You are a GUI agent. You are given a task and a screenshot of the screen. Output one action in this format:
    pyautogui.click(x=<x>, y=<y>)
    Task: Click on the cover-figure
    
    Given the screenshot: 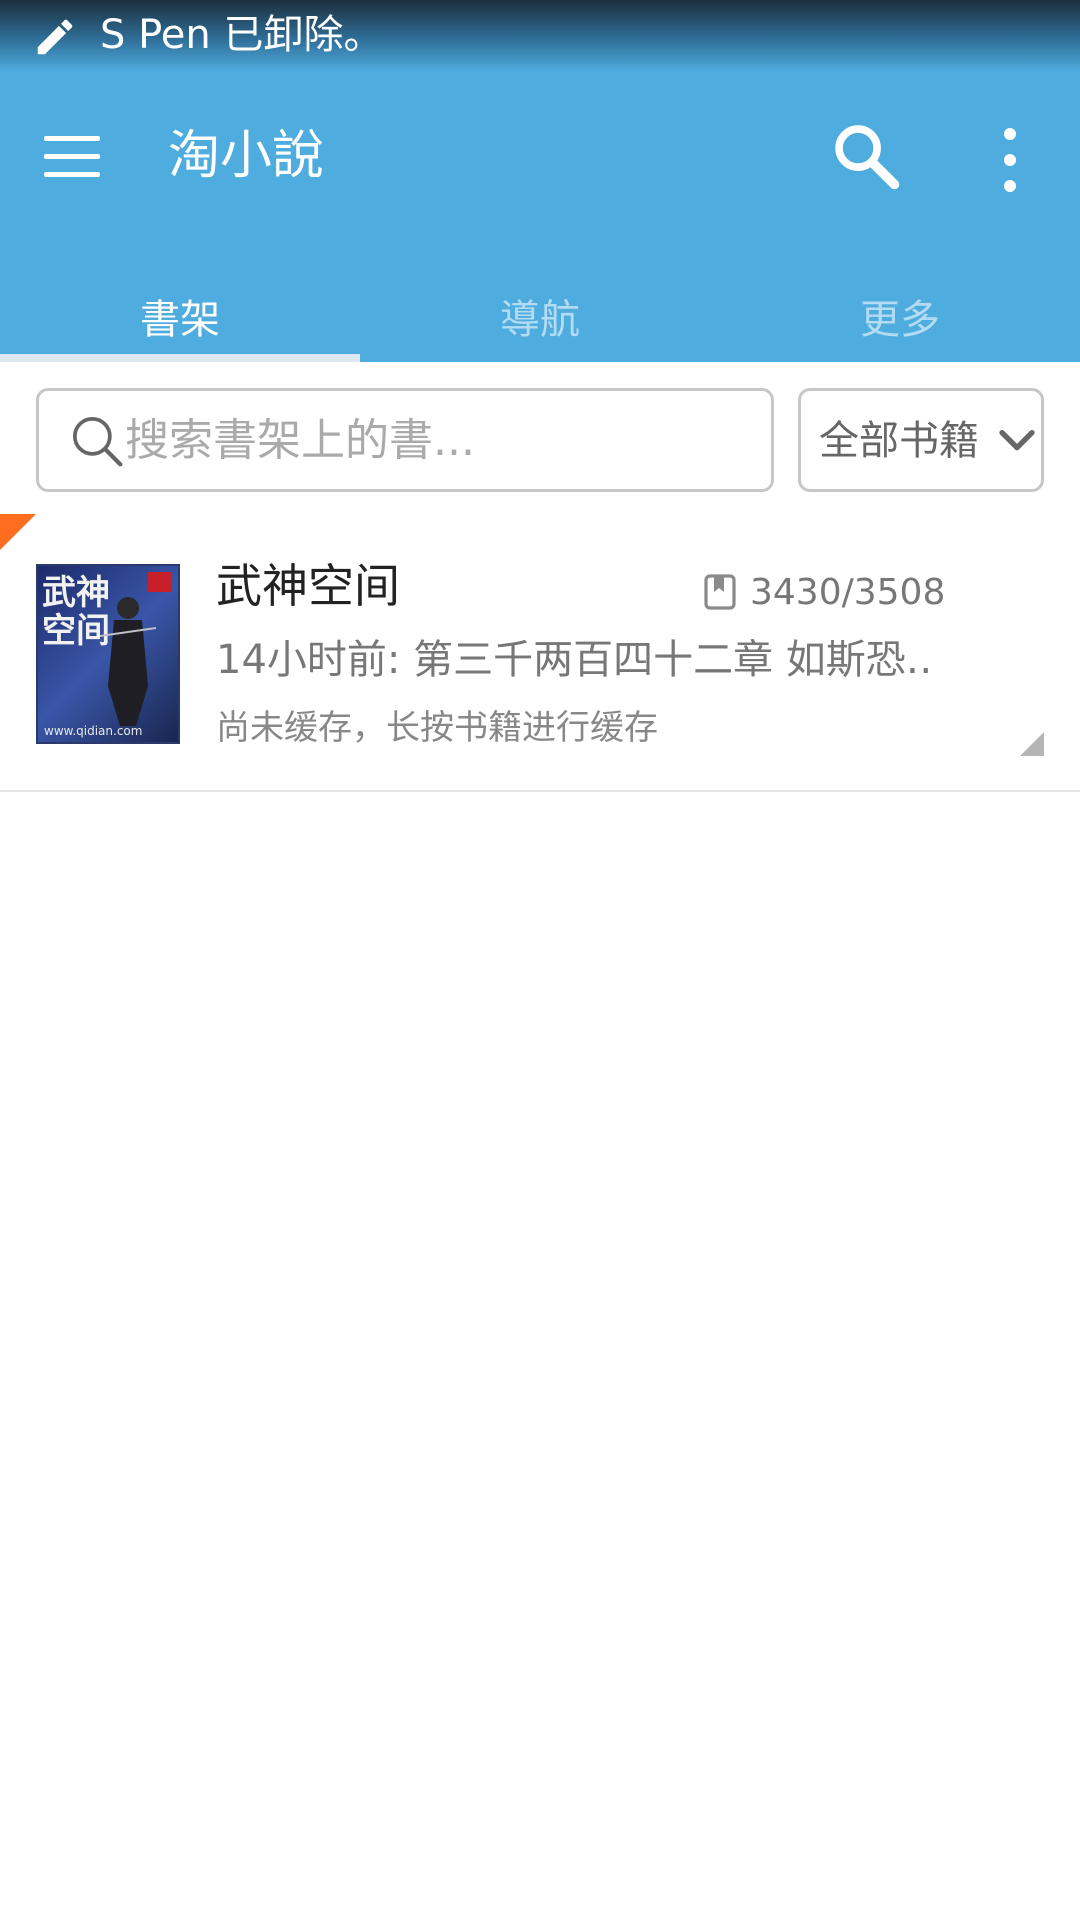 What is the action you would take?
    pyautogui.click(x=128, y=661)
    